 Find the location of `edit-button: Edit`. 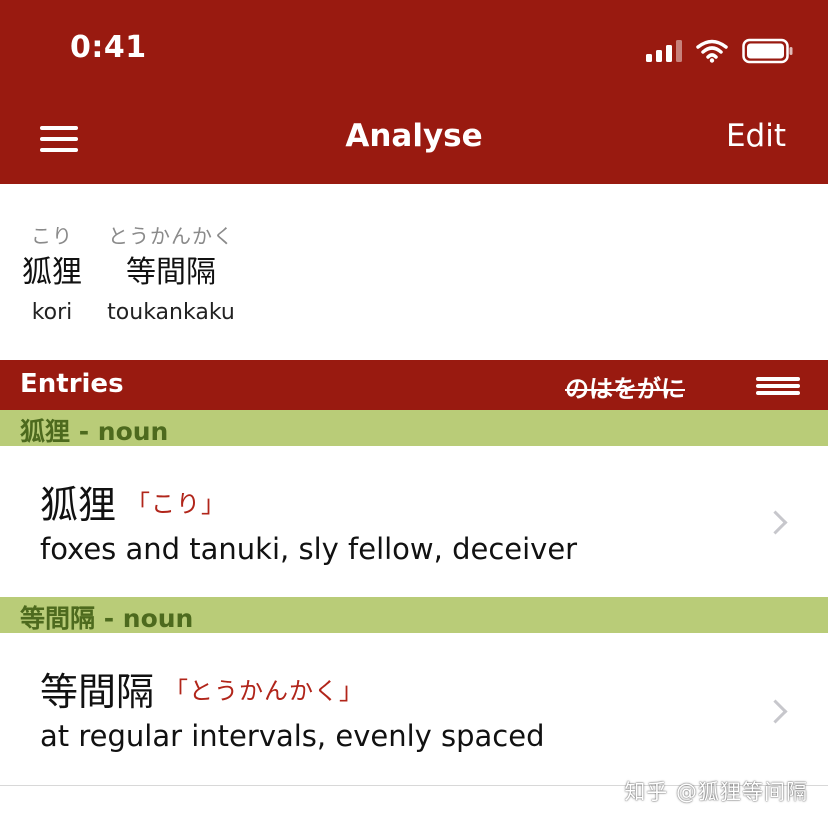

edit-button: Edit is located at coordinates (756, 136).